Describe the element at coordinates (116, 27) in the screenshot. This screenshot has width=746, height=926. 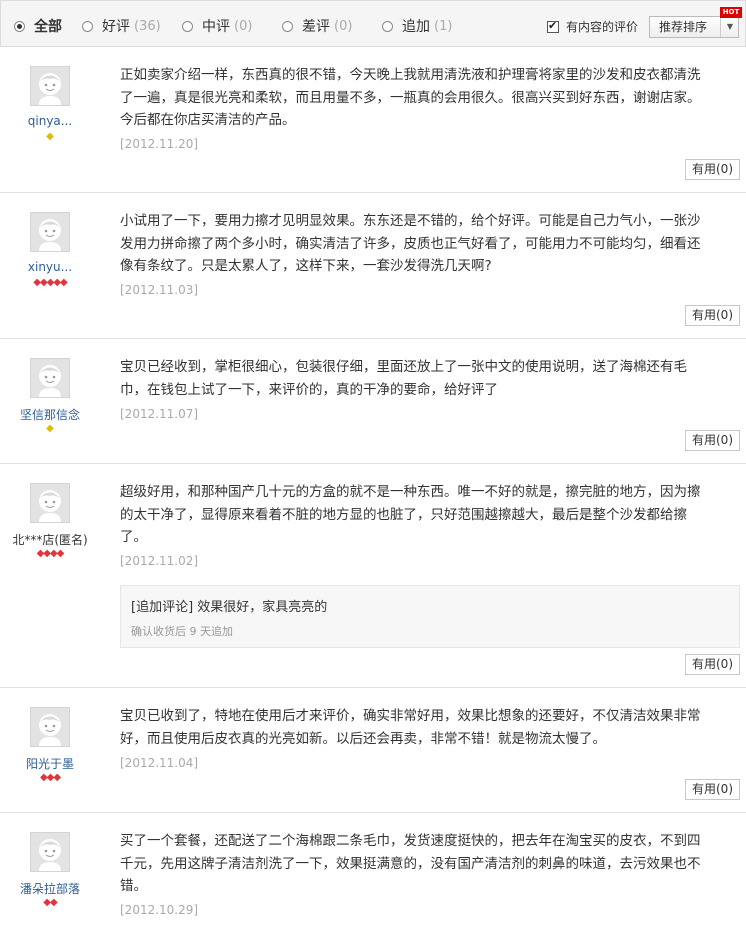
I see `filter-good-label: 好评` at that location.